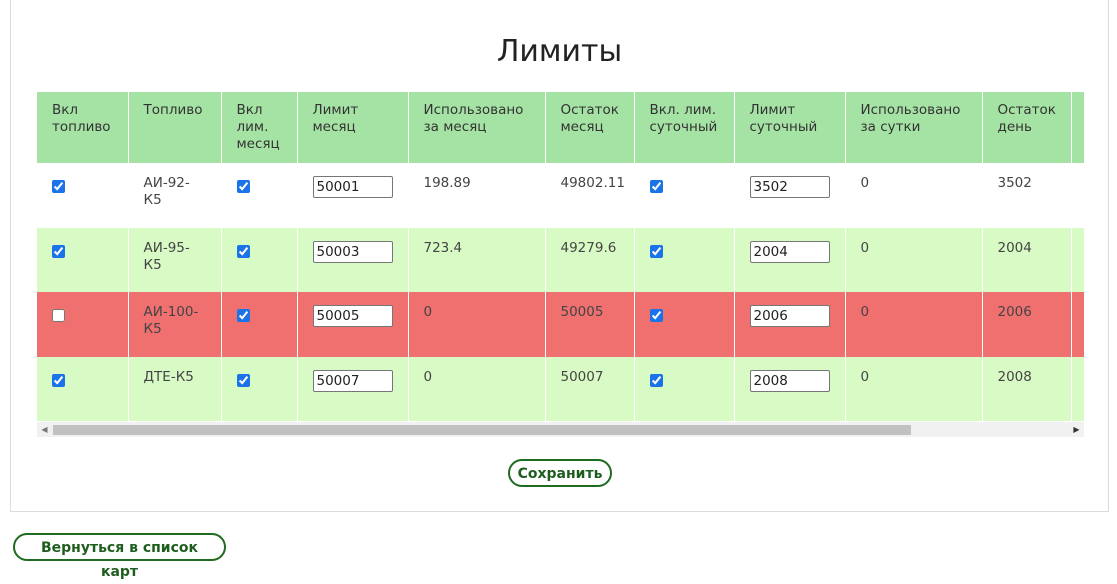 This screenshot has height=584, width=1117. I want to click on col-header-fuel-on: Вкл топливо, so click(83, 127).